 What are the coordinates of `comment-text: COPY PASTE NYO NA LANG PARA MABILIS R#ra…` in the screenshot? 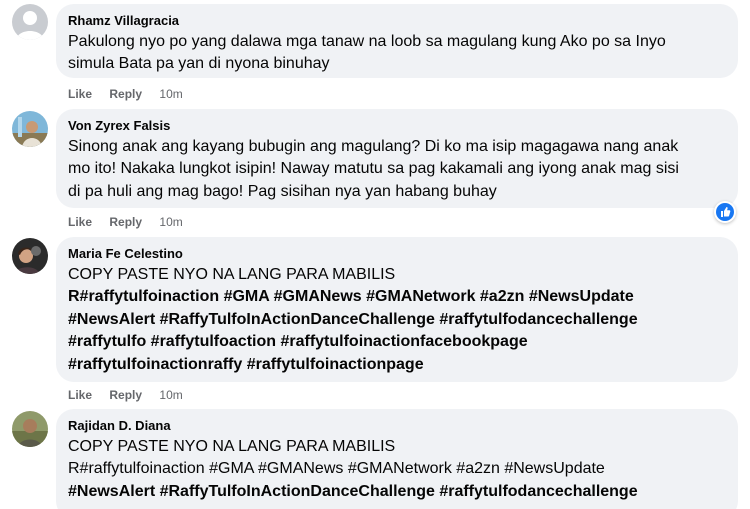 It's located at (353, 469).